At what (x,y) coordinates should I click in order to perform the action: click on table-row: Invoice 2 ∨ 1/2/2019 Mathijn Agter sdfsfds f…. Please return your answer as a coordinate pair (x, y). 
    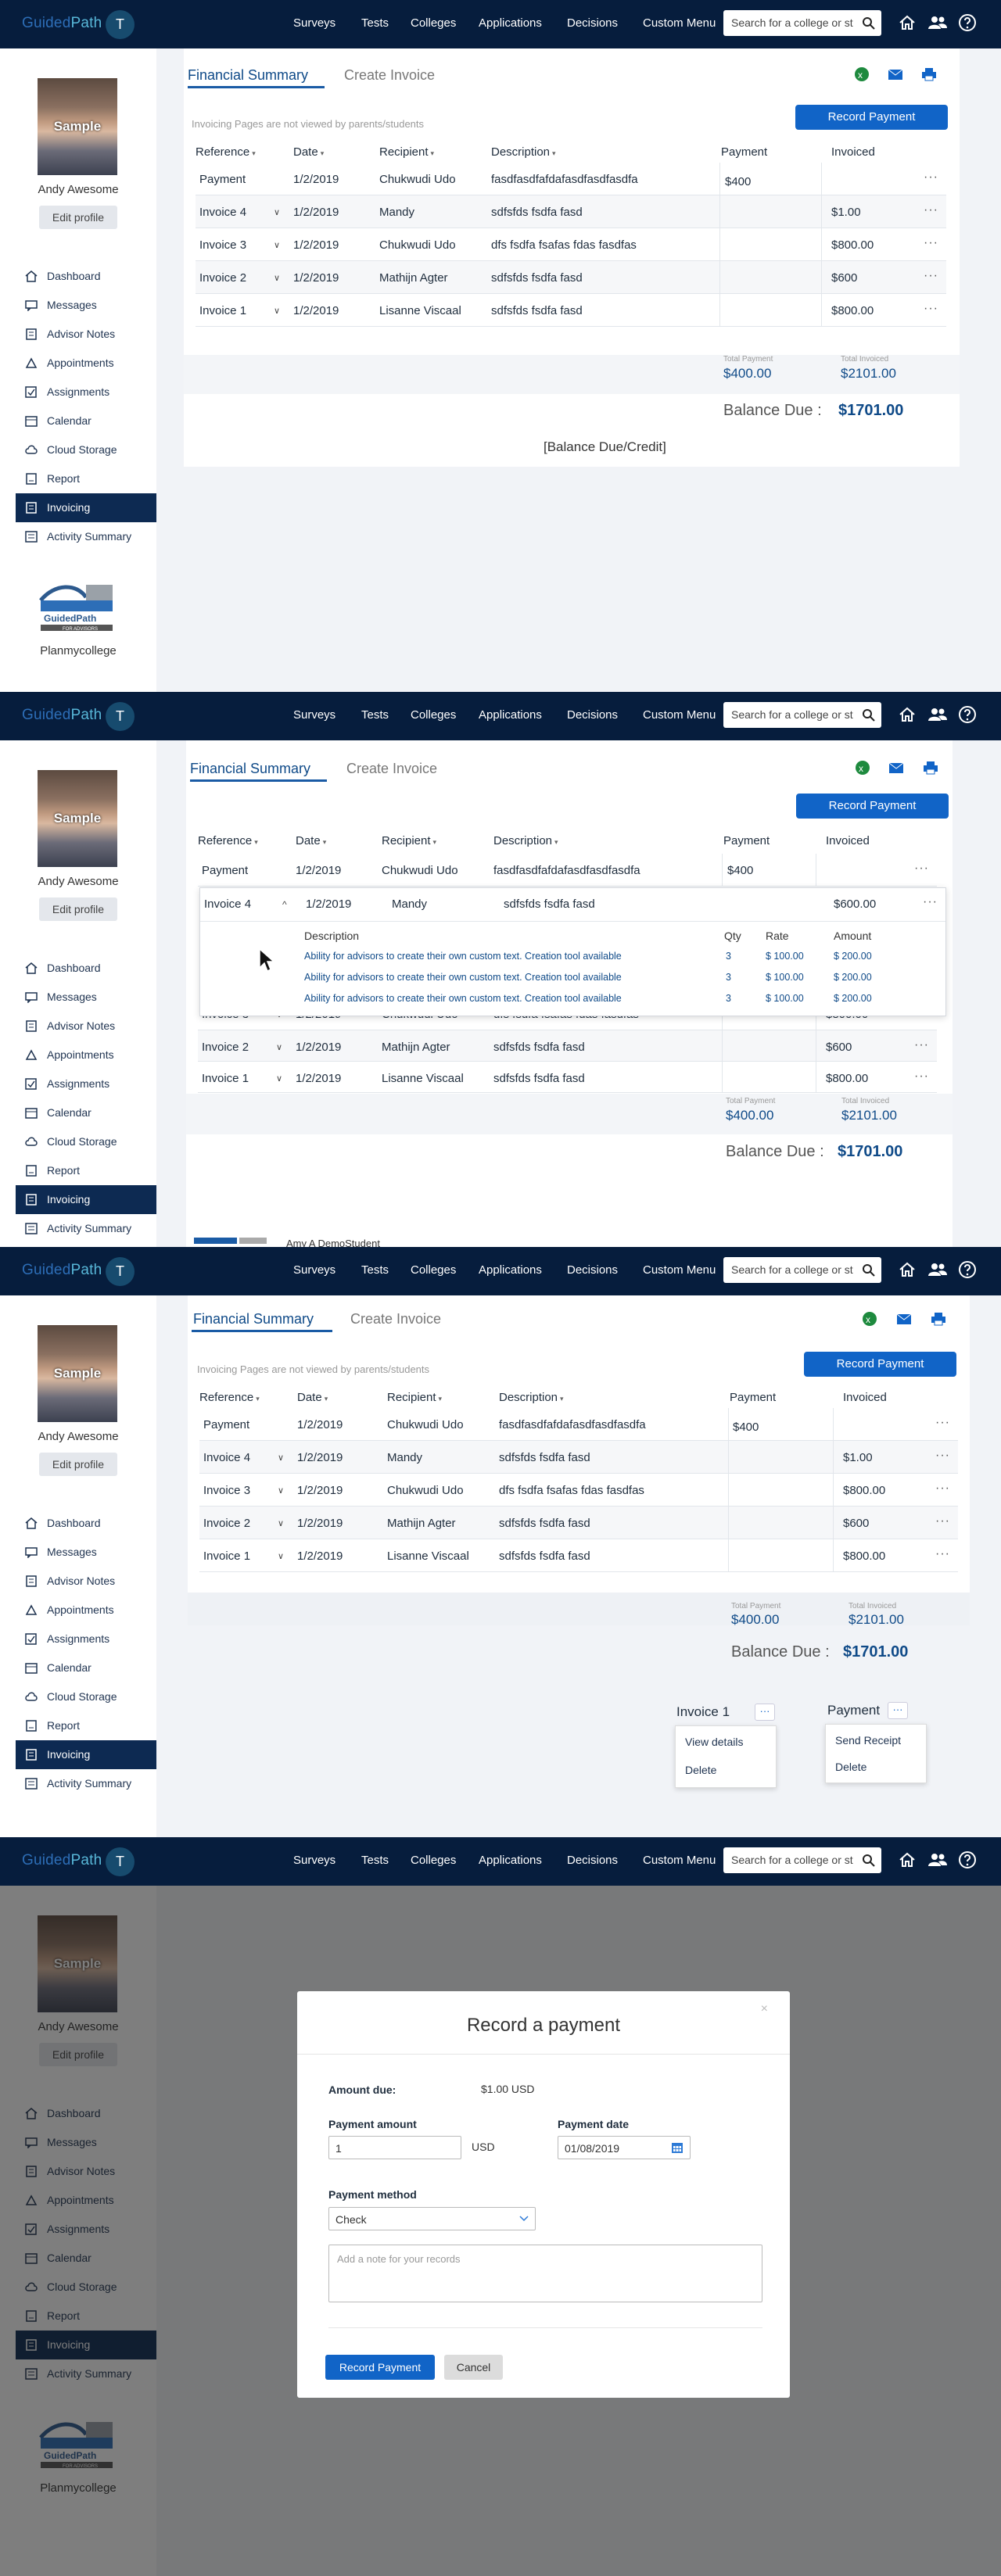
    Looking at the image, I should click on (571, 277).